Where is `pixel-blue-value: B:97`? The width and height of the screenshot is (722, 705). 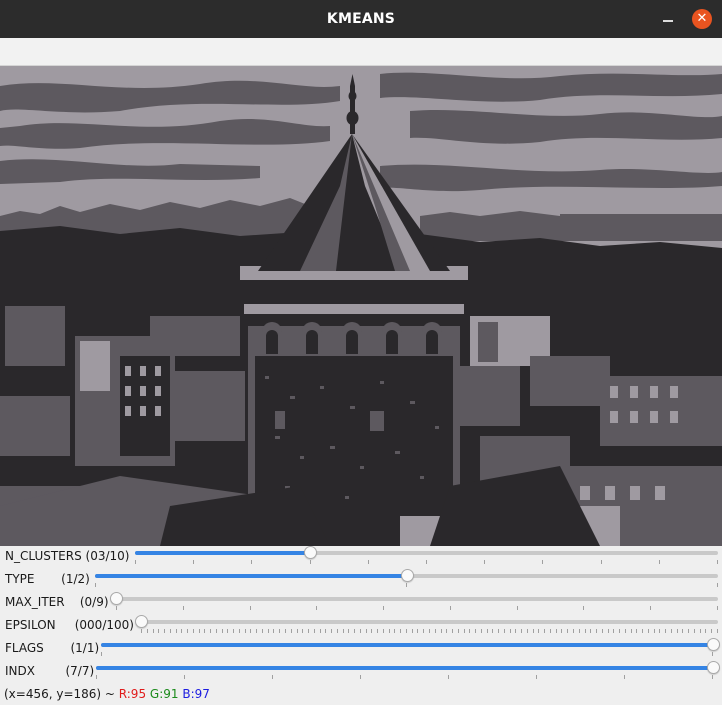
pixel-blue-value: B:97 is located at coordinates (196, 694).